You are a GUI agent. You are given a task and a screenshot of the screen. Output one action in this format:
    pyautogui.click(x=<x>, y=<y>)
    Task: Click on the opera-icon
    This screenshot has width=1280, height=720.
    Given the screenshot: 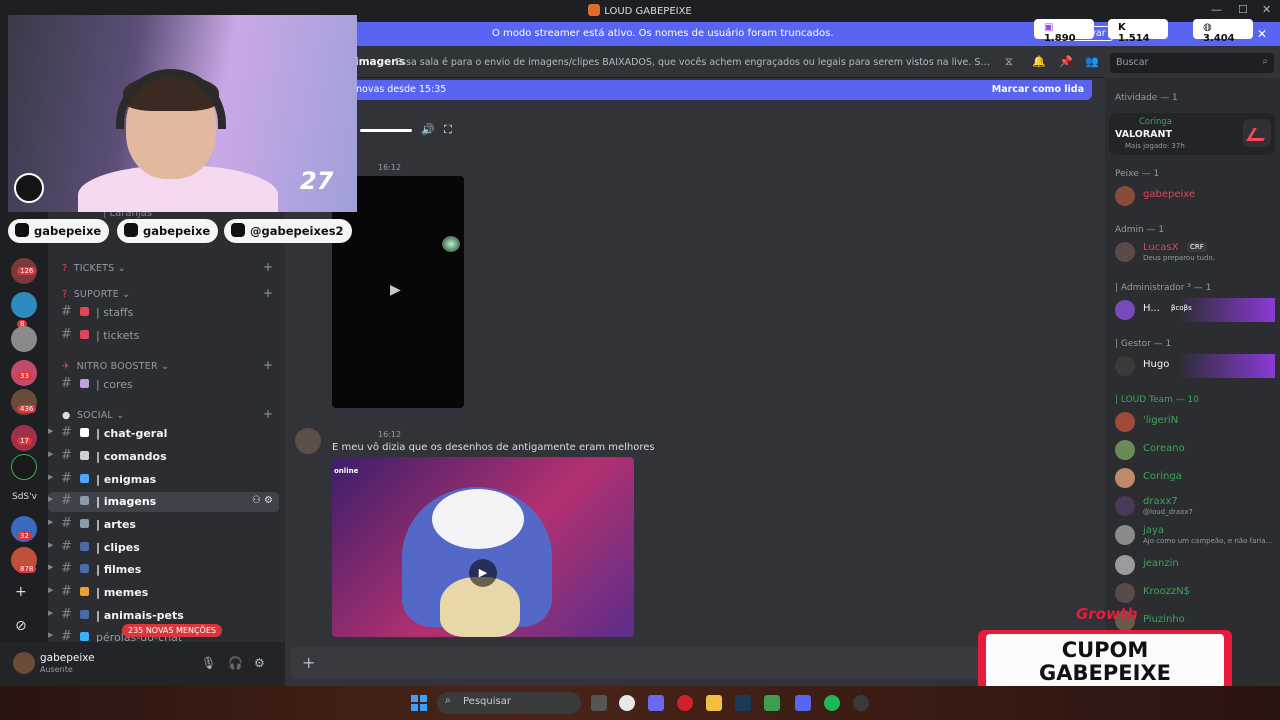 What is the action you would take?
    pyautogui.click(x=685, y=703)
    